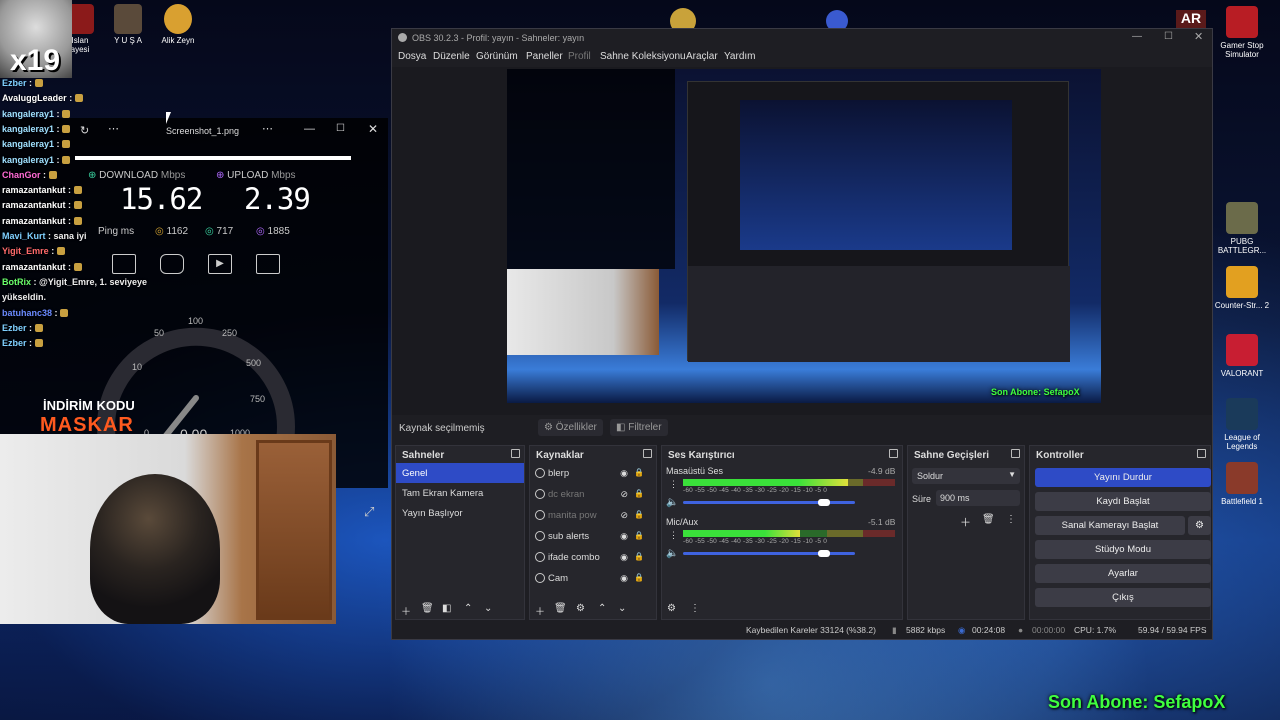 The width and height of the screenshot is (1280, 720). Describe the element at coordinates (1242, 484) in the screenshot. I see `desktop-icon-battlefield: Battlefield 1` at that location.